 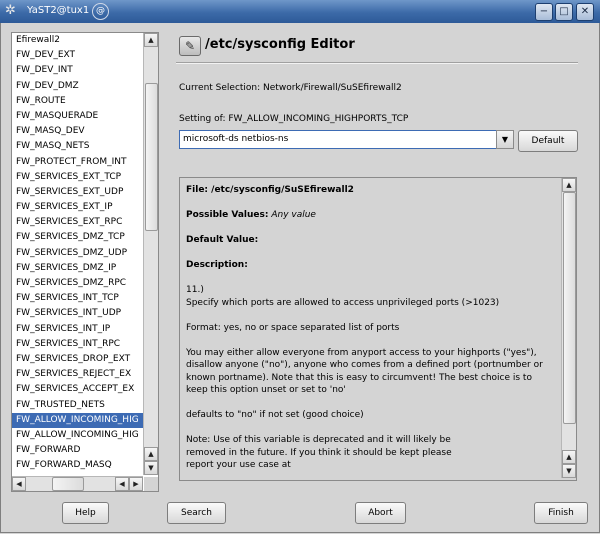 What do you see at coordinates (77, 55) in the screenshot?
I see `list-item: FW_DEV_EXT` at bounding box center [77, 55].